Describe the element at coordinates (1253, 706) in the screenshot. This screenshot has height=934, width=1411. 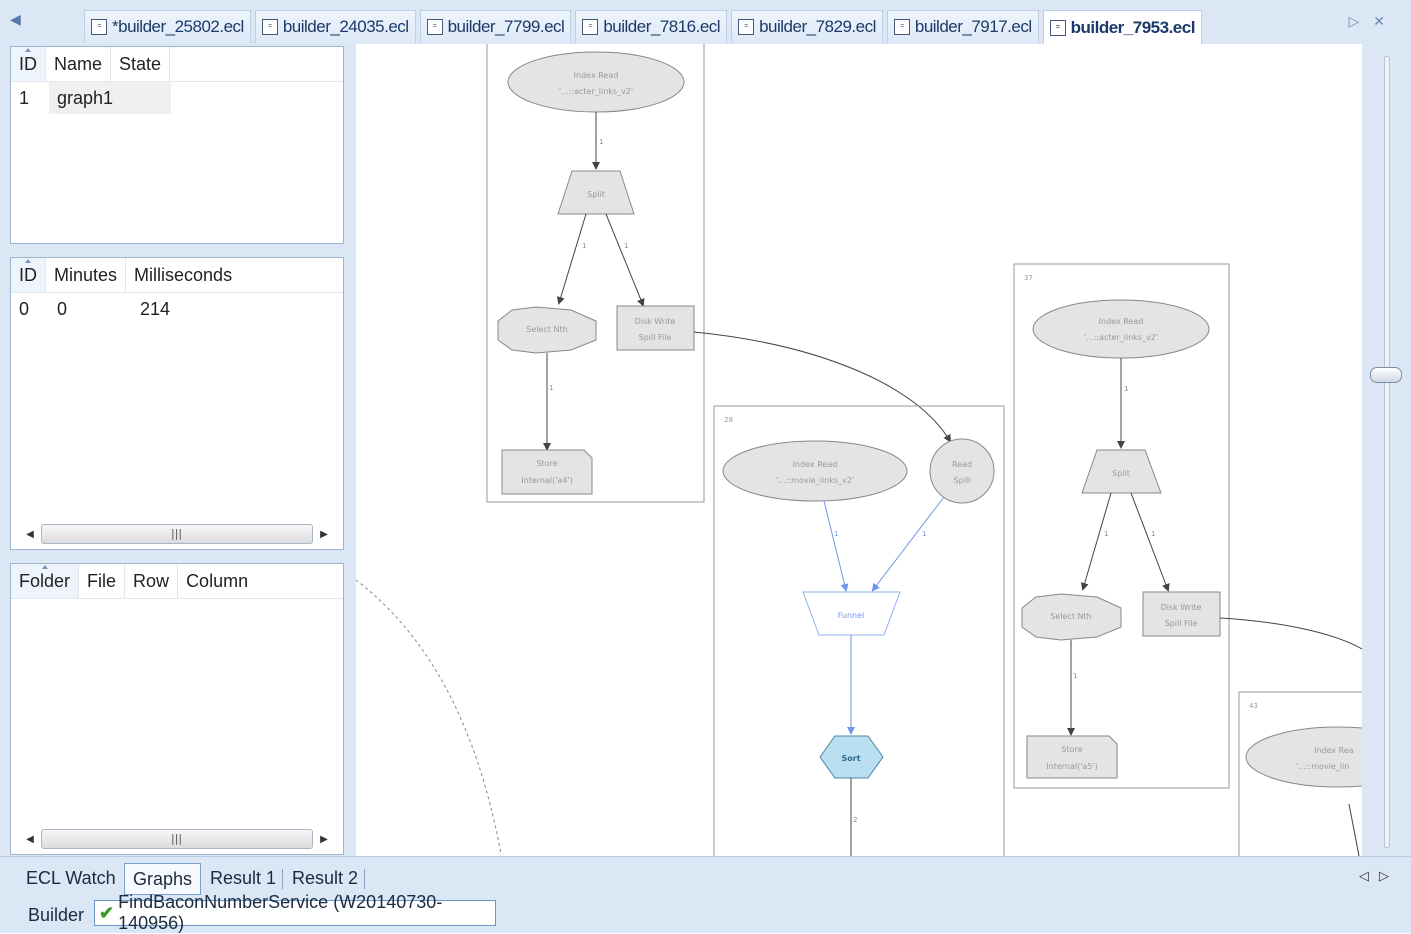
I see `subgraph-label: 43` at that location.